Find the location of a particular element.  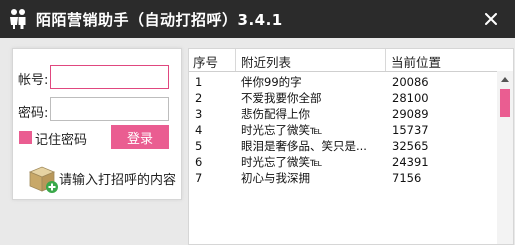

row-name: 初心与我深拥 is located at coordinates (275, 178).